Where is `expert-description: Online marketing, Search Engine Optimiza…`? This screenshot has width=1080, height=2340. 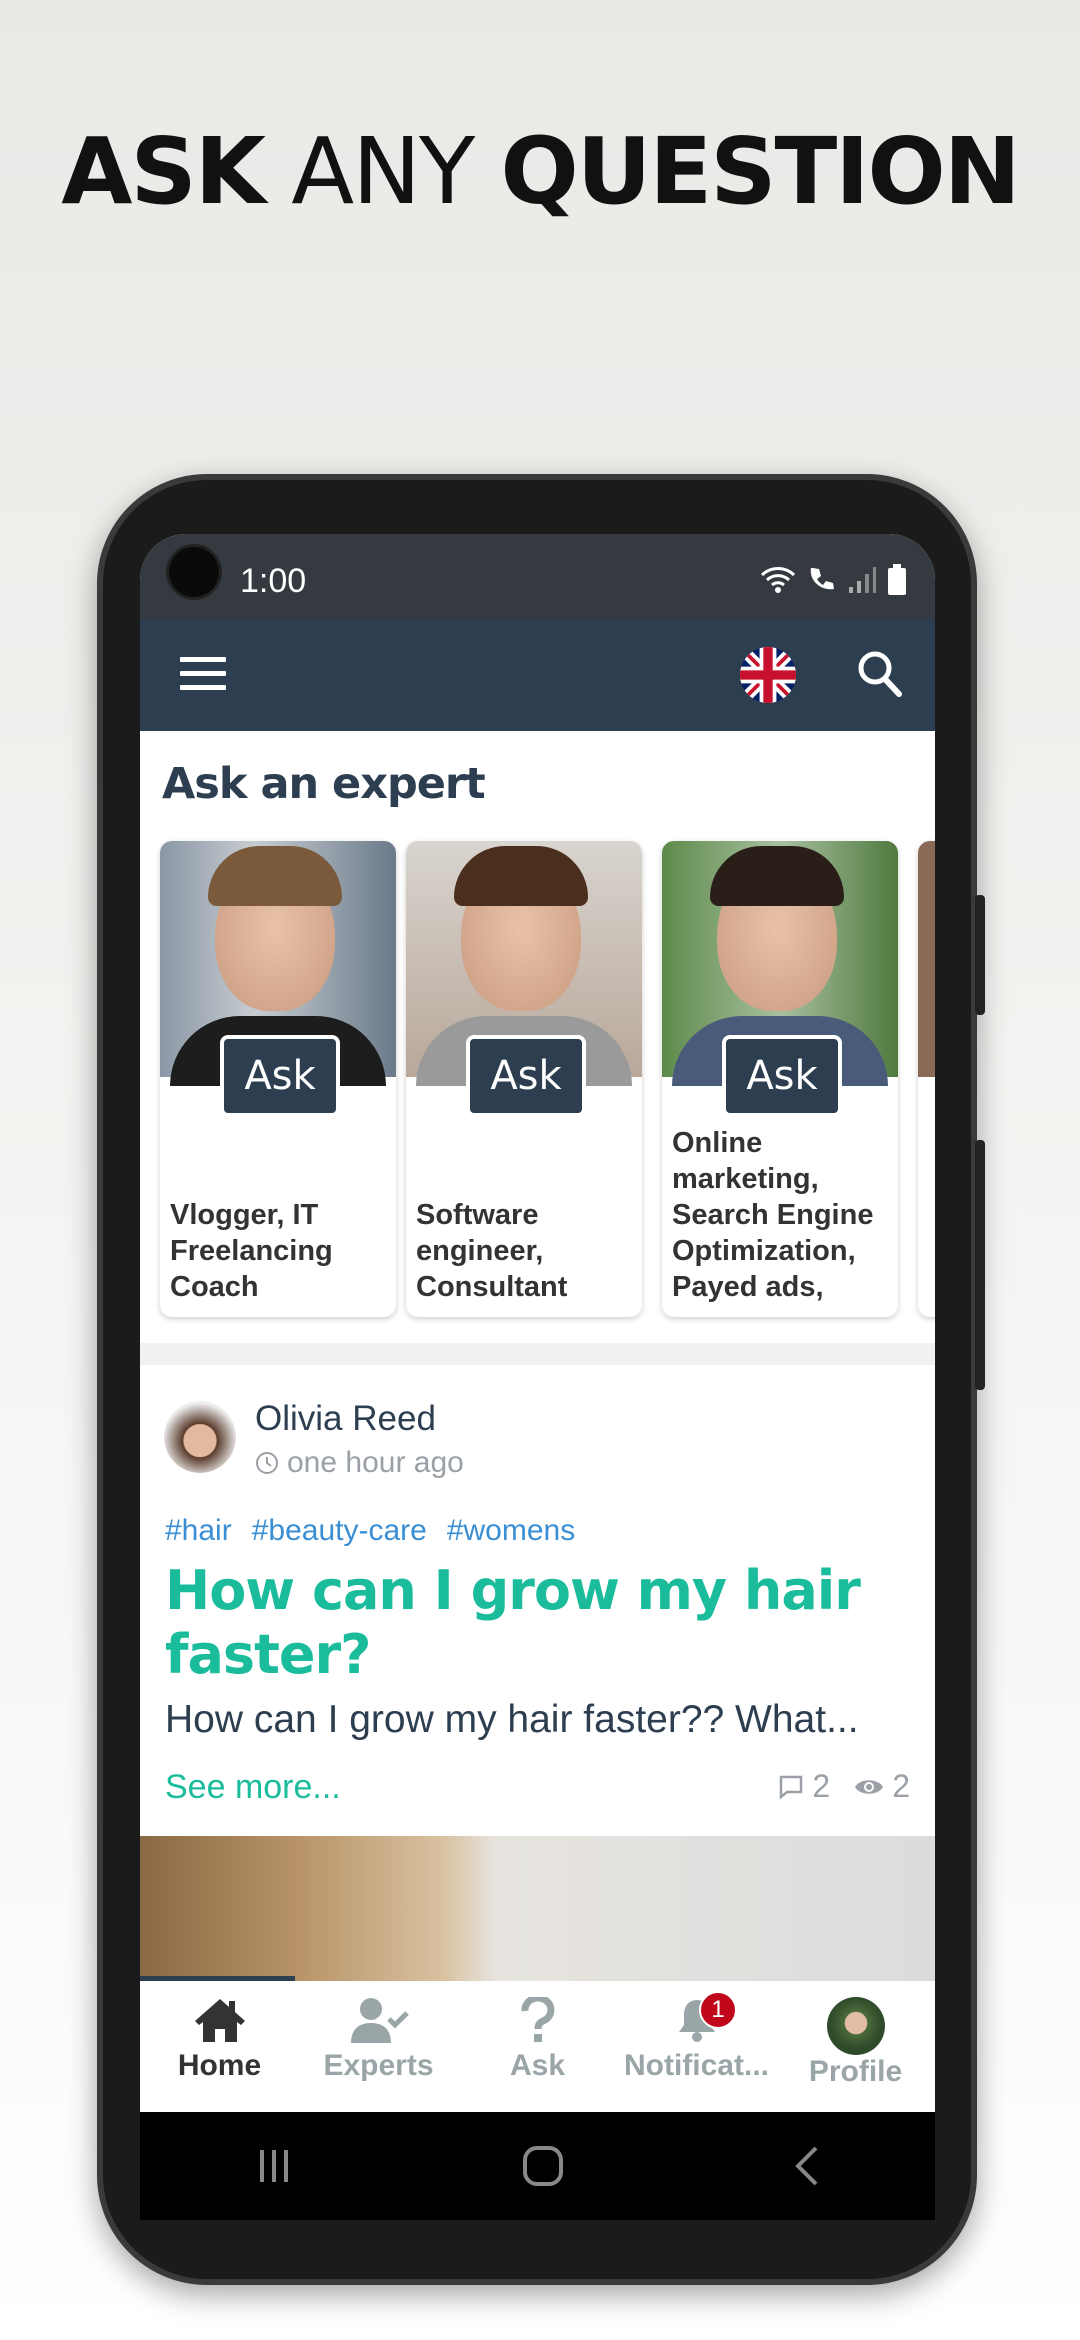
expert-description: Online marketing, Search Engine Optimiza… is located at coordinates (773, 1215).